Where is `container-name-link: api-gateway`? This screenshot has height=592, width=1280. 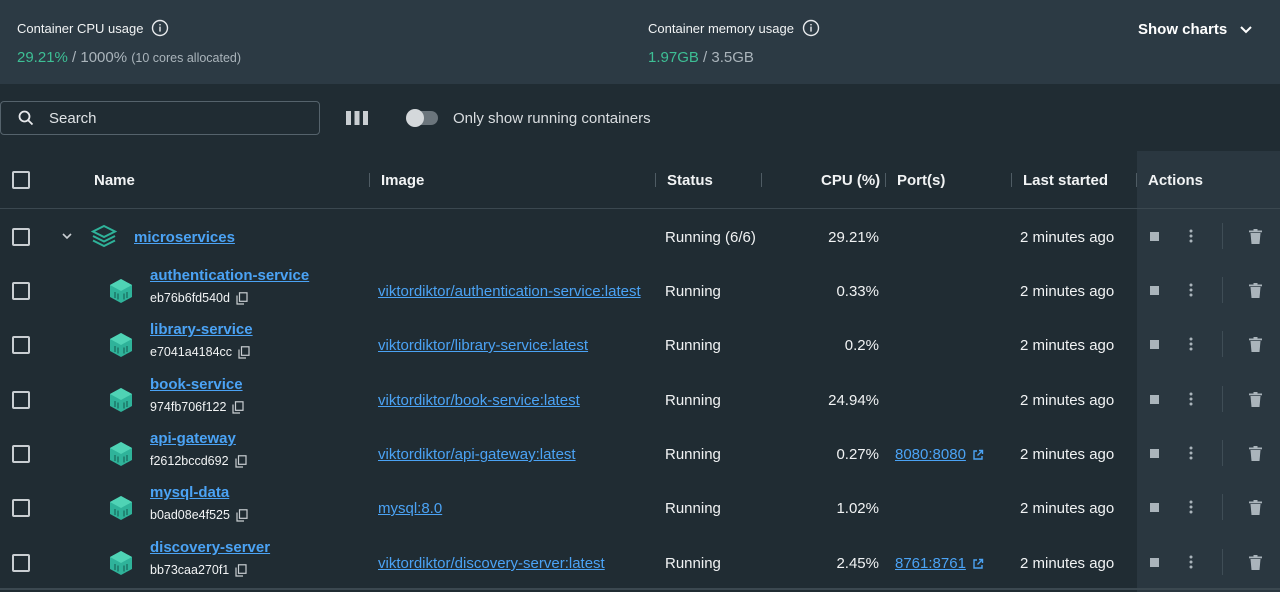
container-name-link: api-gateway is located at coordinates (193, 438).